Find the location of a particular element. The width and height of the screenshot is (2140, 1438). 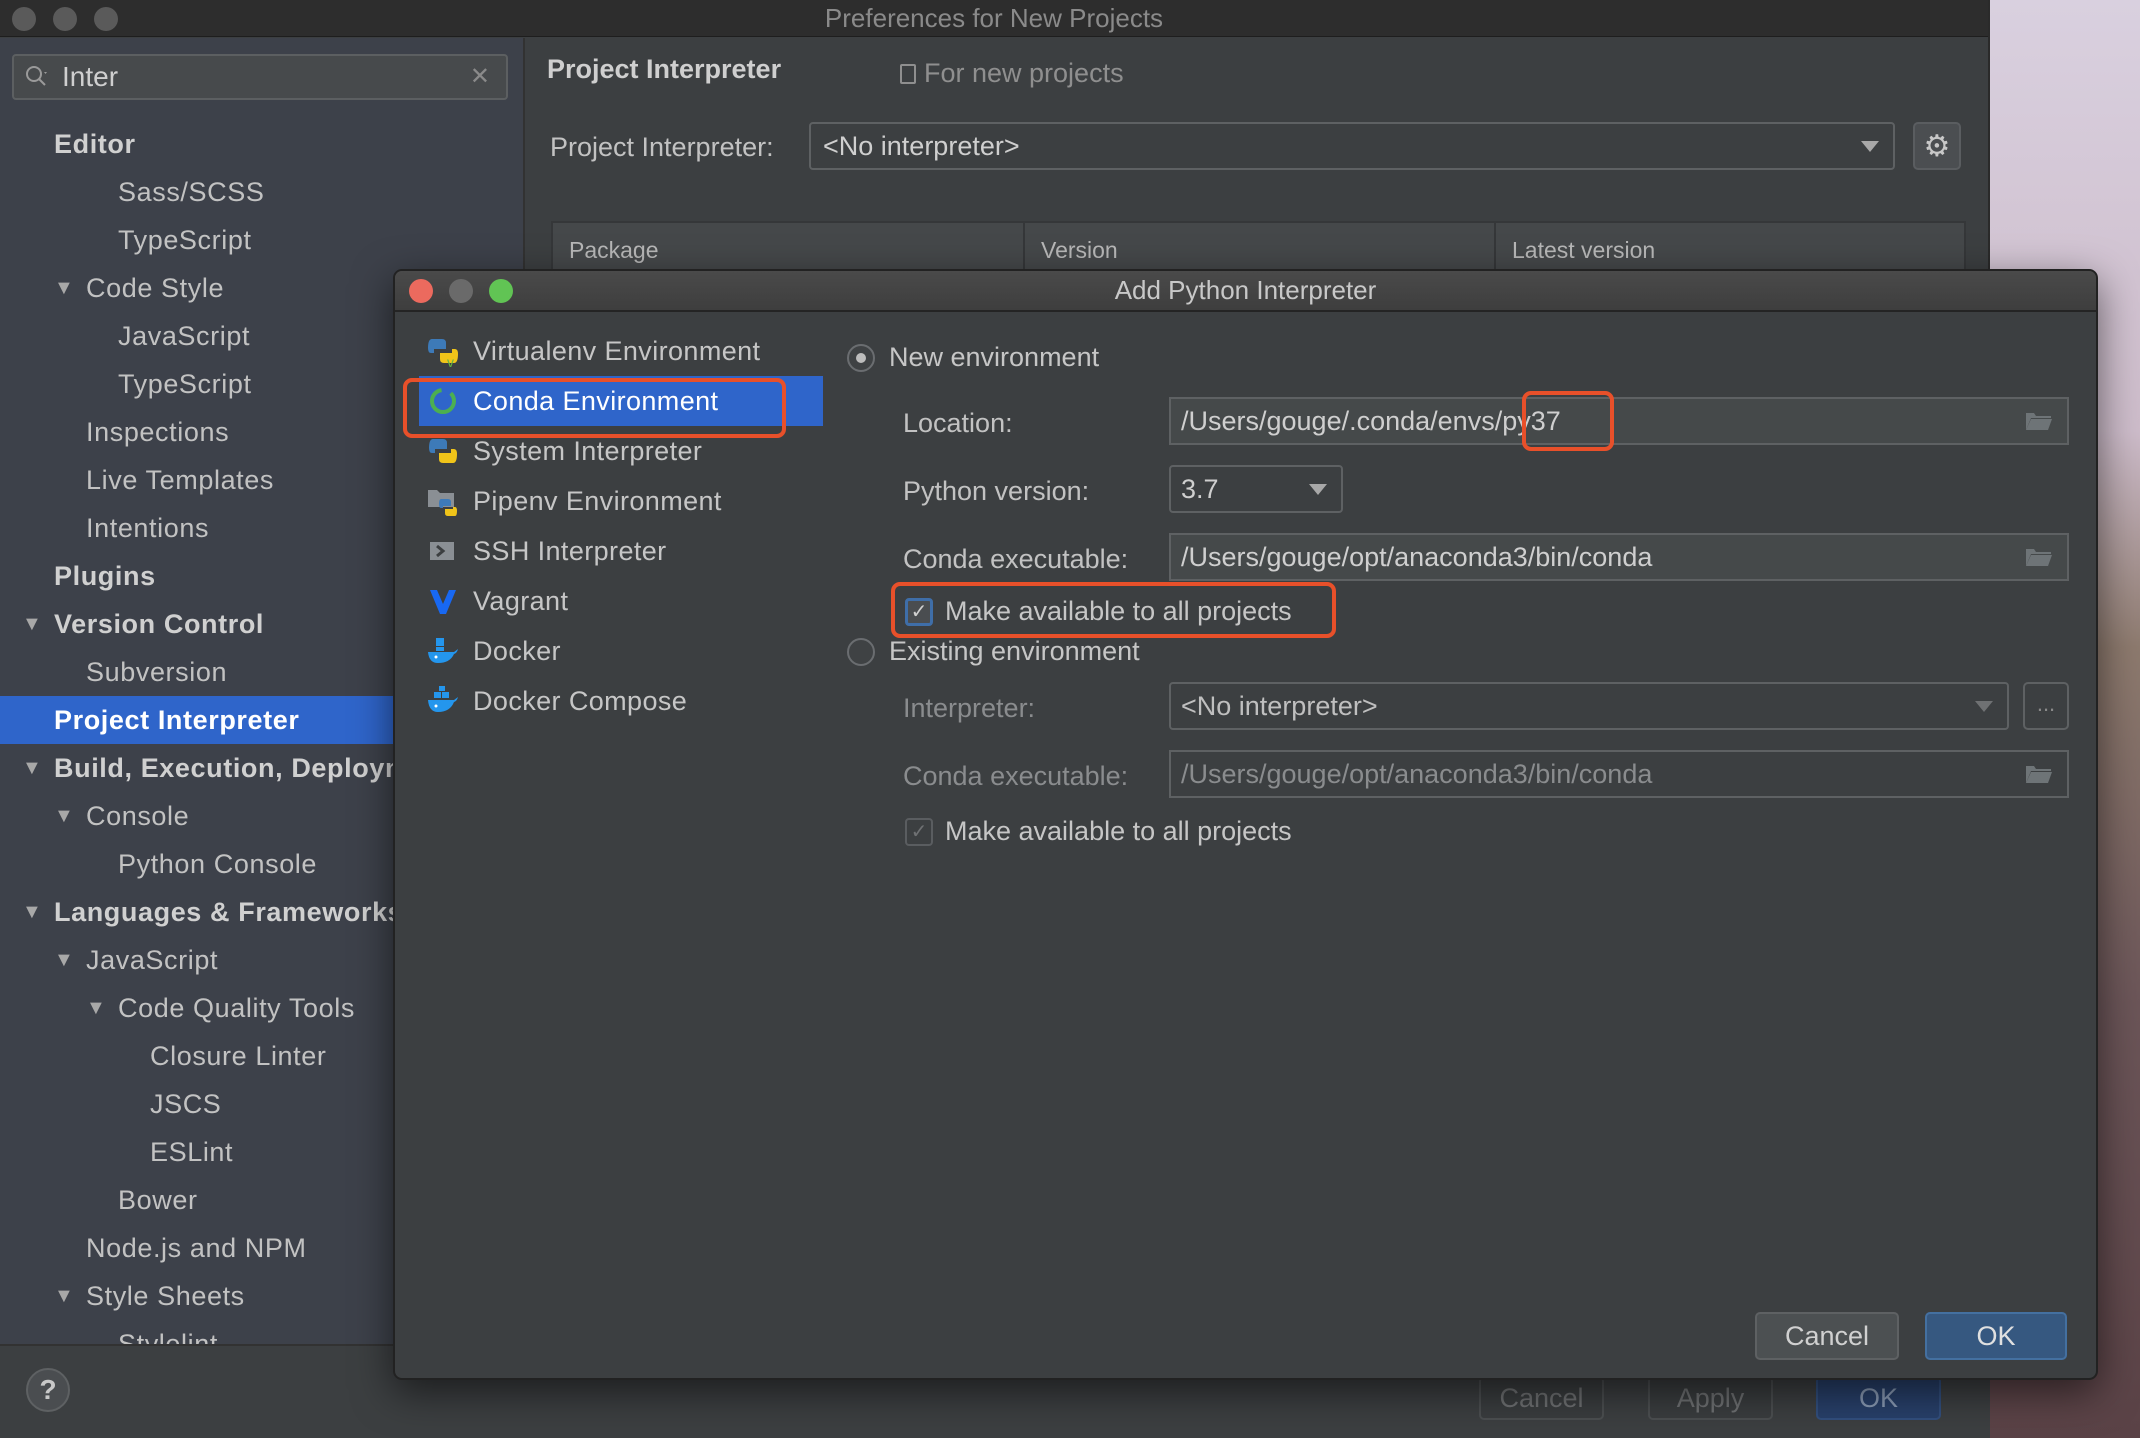

existing-make-available-row: ✓ Make available to all projects is located at coordinates (1098, 831).